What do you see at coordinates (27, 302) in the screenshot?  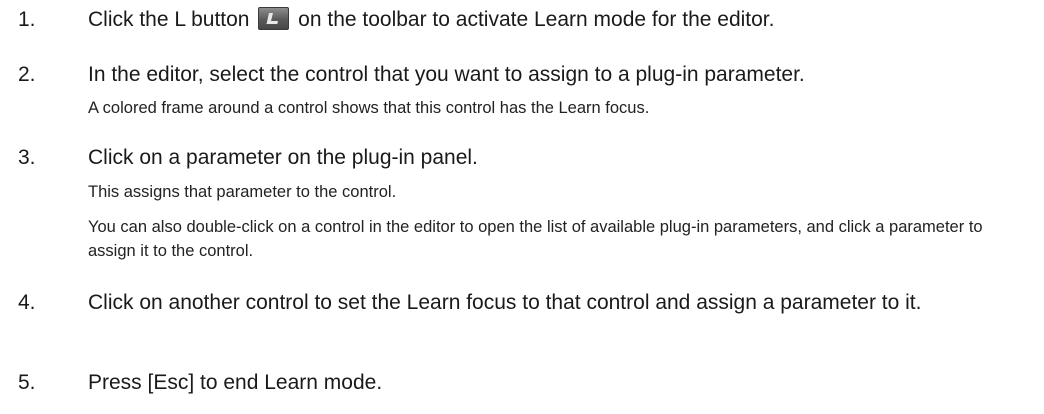 I see `step-number: 4.` at bounding box center [27, 302].